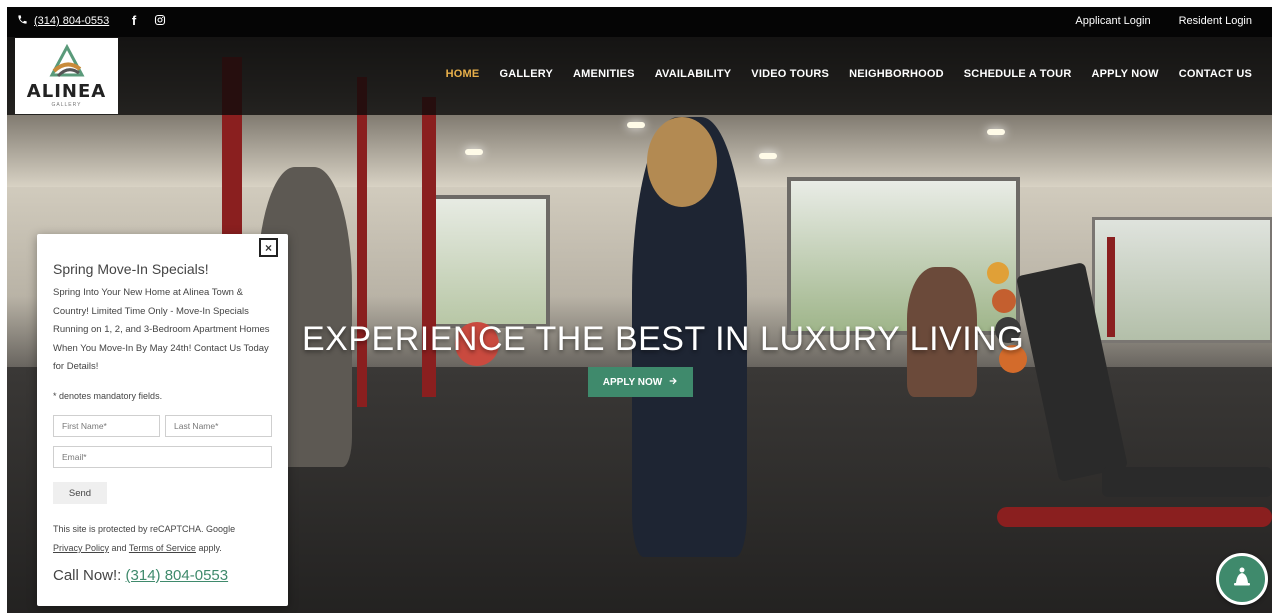 The height and width of the screenshot is (615, 1275). Describe the element at coordinates (896, 74) in the screenshot. I see `nav-neighborhood: NEIGHBORHOOD` at that location.